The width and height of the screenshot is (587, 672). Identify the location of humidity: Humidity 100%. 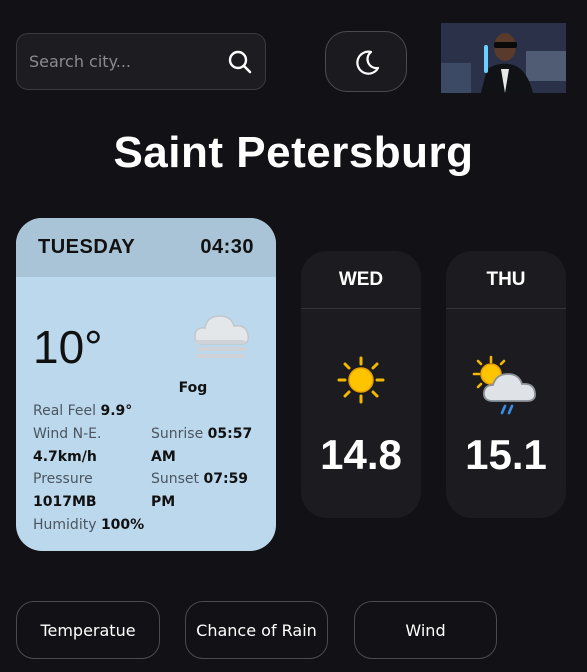
(88, 525).